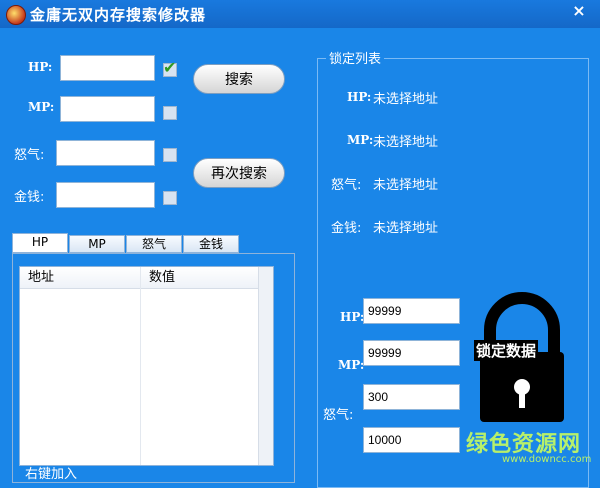 This screenshot has width=600, height=488. Describe the element at coordinates (406, 99) in the screenshot. I see `lock-hp-status: 未选择地址` at that location.